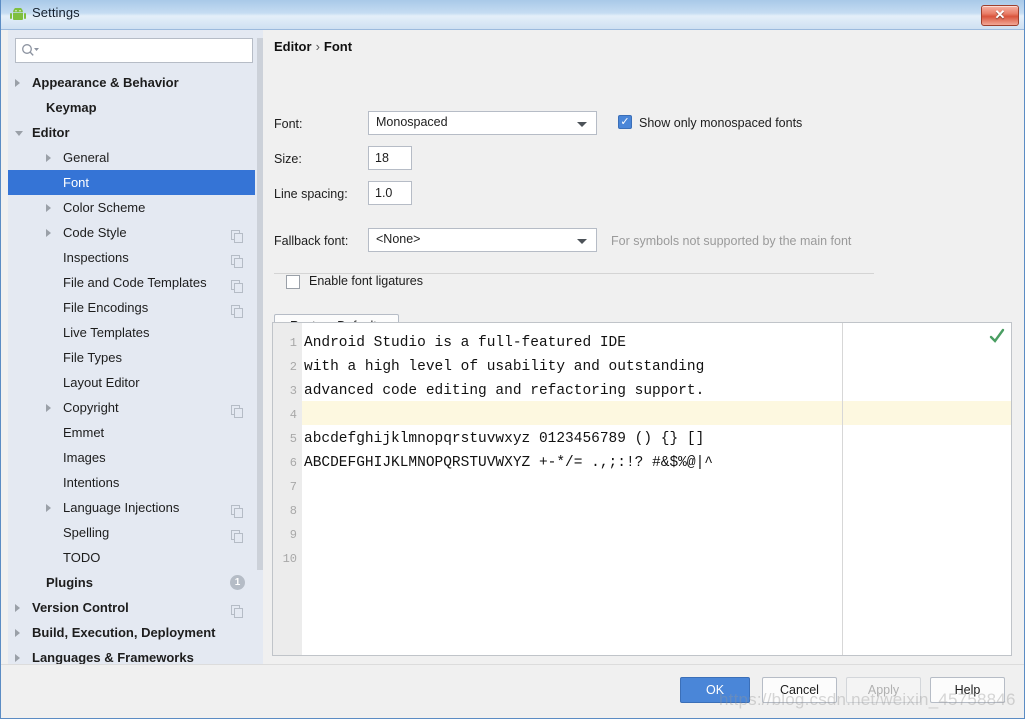 The image size is (1025, 719). Describe the element at coordinates (131, 457) in the screenshot. I see `sidebar-item-images: Images` at that location.